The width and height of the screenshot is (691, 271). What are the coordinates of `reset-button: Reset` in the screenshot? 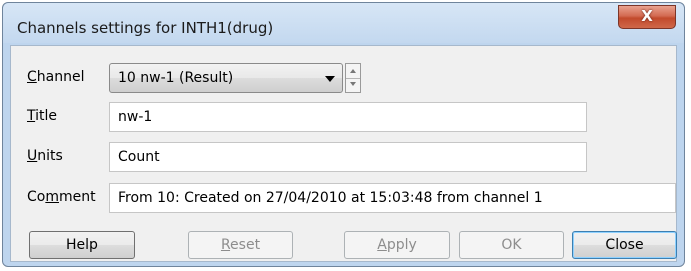 It's located at (240, 245).